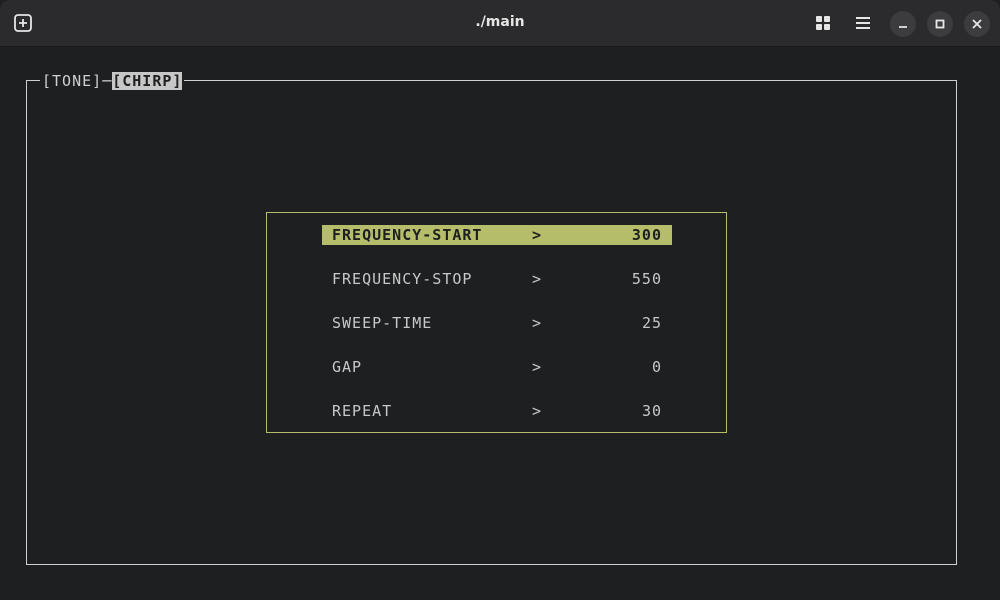  What do you see at coordinates (362, 411) in the screenshot?
I see `menu-item-label: REPEAT` at bounding box center [362, 411].